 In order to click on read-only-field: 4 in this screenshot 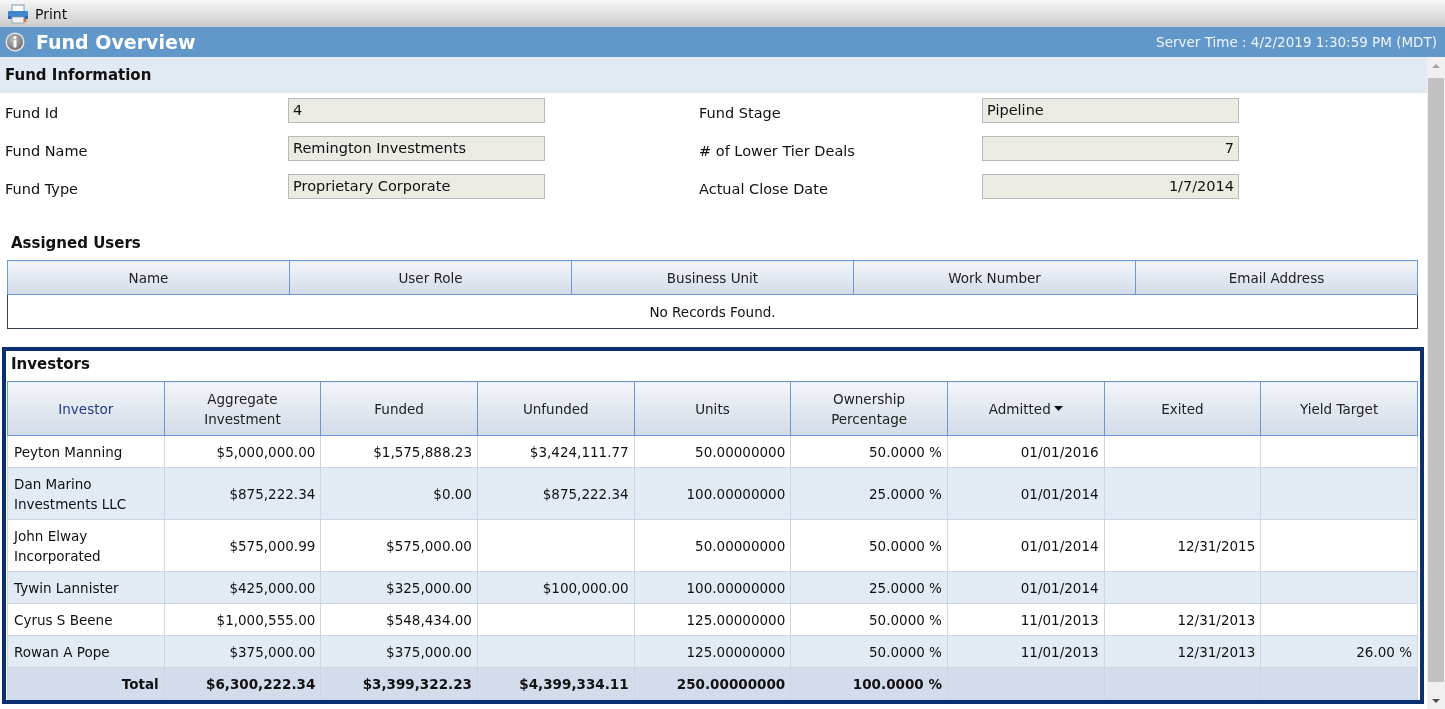, I will do `click(416, 110)`.